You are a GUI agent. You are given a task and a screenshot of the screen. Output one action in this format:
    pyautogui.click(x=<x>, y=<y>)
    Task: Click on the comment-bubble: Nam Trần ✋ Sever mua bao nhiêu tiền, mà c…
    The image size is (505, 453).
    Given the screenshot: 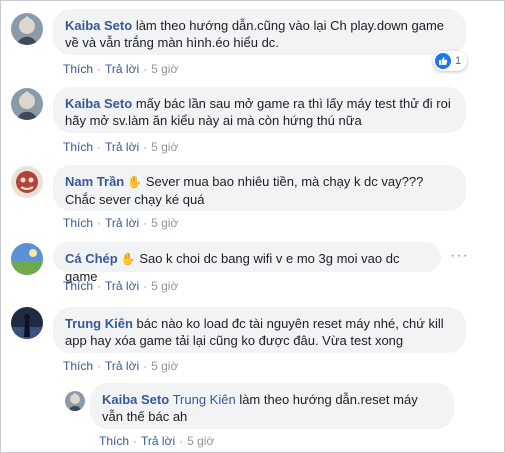 What is the action you would take?
    pyautogui.click(x=259, y=188)
    